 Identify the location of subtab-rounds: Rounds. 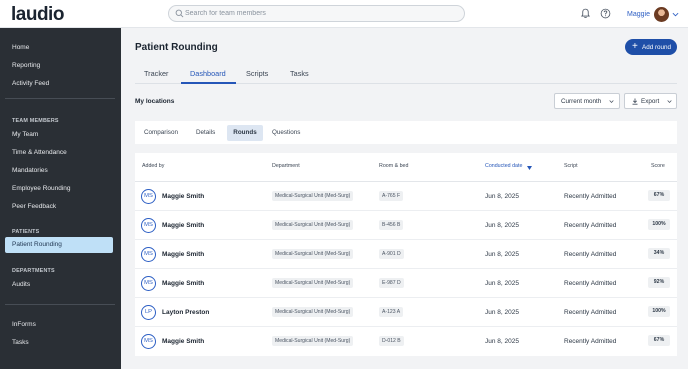
(245, 133).